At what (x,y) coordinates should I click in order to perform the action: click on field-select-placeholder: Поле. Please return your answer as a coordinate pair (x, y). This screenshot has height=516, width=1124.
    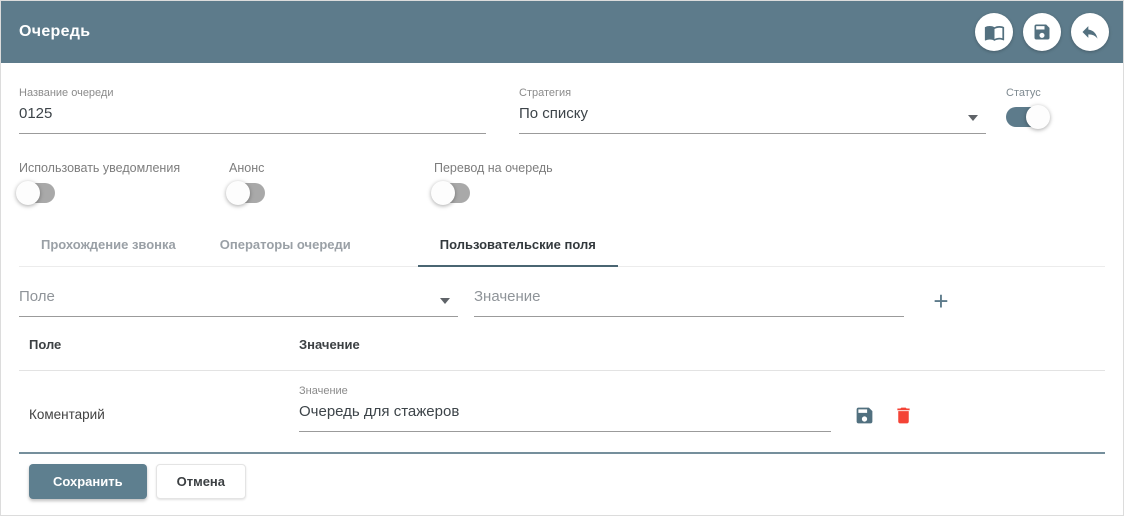
    Looking at the image, I should click on (37, 296).